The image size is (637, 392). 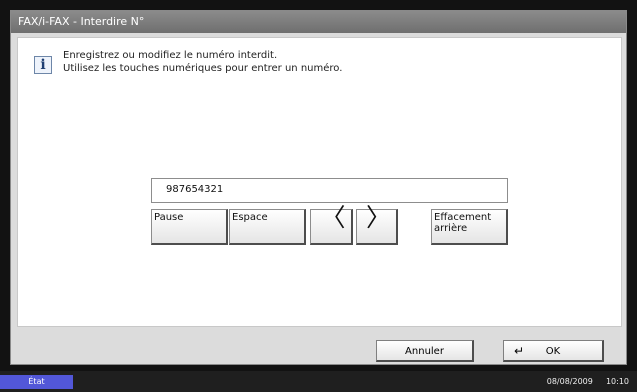 What do you see at coordinates (43, 65) in the screenshot?
I see `info-icon: i` at bounding box center [43, 65].